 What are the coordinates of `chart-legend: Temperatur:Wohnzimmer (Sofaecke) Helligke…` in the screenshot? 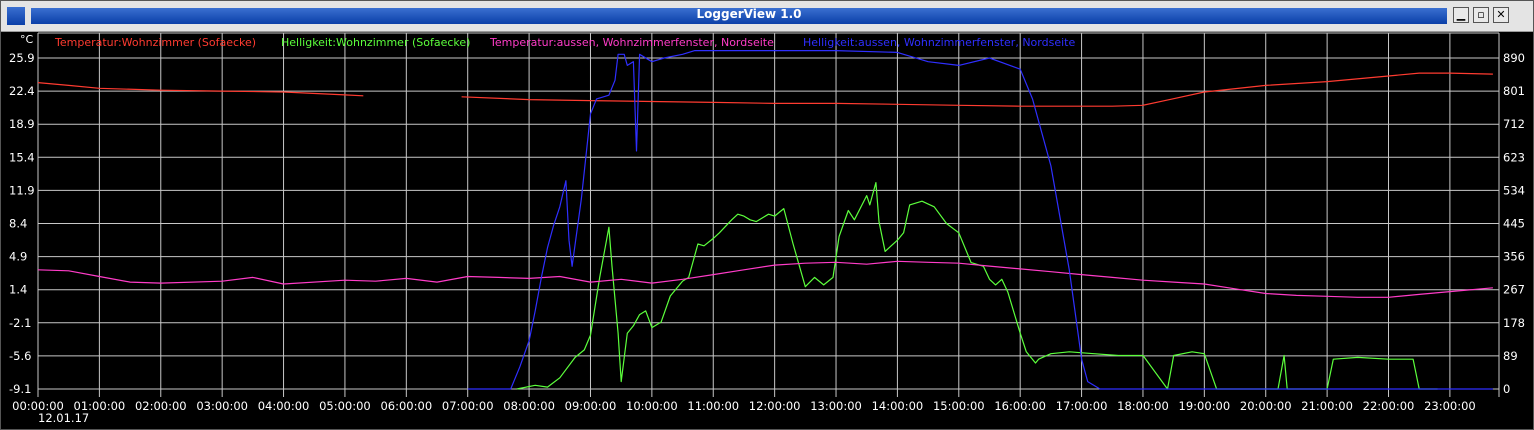 It's located at (564, 42).